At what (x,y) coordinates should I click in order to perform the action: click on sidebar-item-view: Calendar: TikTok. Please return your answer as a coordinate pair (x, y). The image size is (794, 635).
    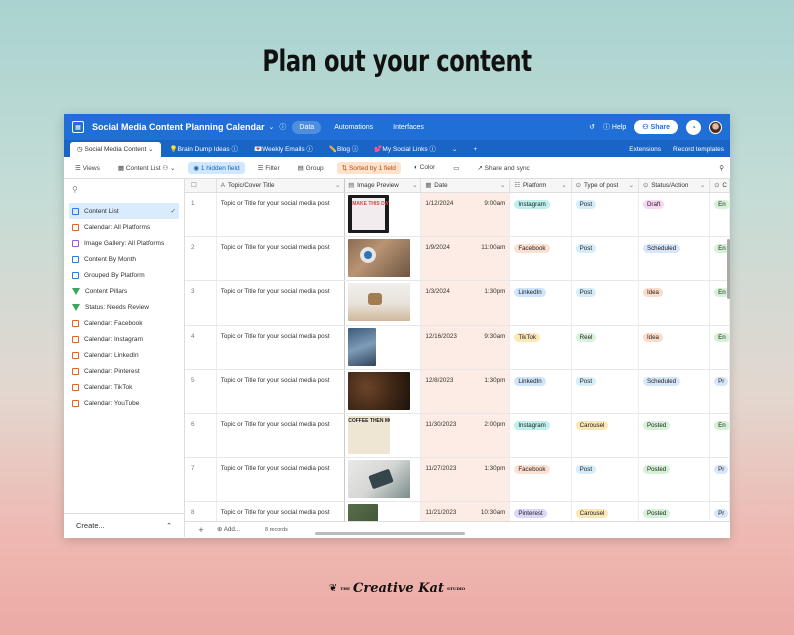
    Looking at the image, I should click on (124, 387).